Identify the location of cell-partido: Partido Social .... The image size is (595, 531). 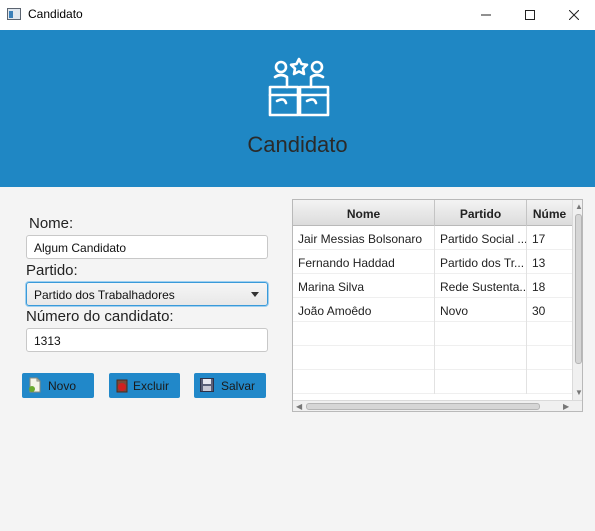
(481, 238).